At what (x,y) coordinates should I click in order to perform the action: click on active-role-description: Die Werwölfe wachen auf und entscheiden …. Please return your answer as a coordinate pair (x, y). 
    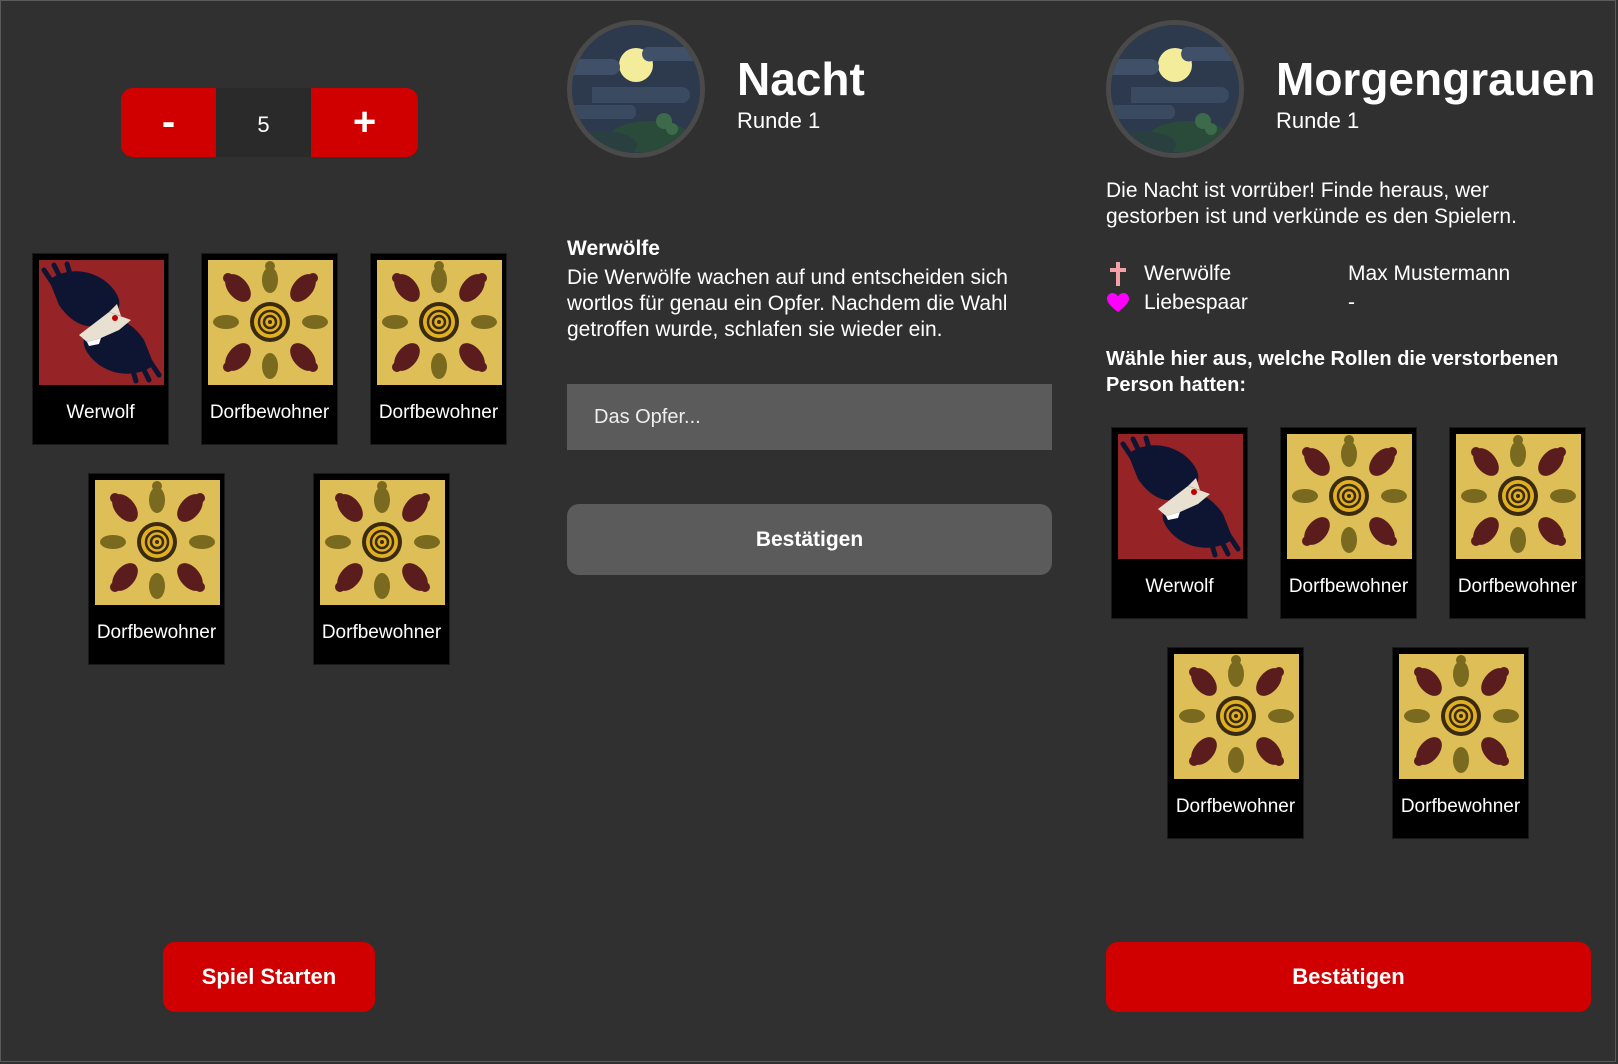
    Looking at the image, I should click on (787, 303).